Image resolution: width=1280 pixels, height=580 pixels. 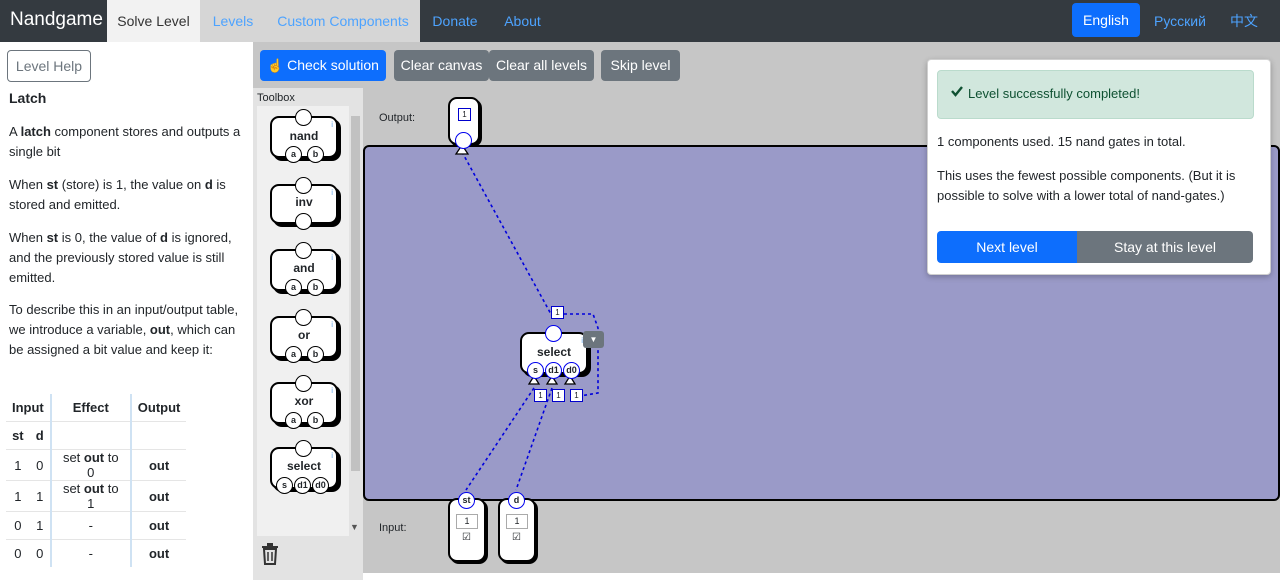 What do you see at coordinates (1007, 247) in the screenshot?
I see `next-level-button: Next level` at bounding box center [1007, 247].